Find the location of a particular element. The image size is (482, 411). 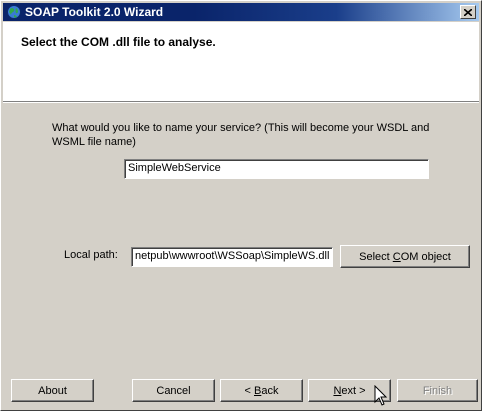

close-icon is located at coordinates (468, 12).